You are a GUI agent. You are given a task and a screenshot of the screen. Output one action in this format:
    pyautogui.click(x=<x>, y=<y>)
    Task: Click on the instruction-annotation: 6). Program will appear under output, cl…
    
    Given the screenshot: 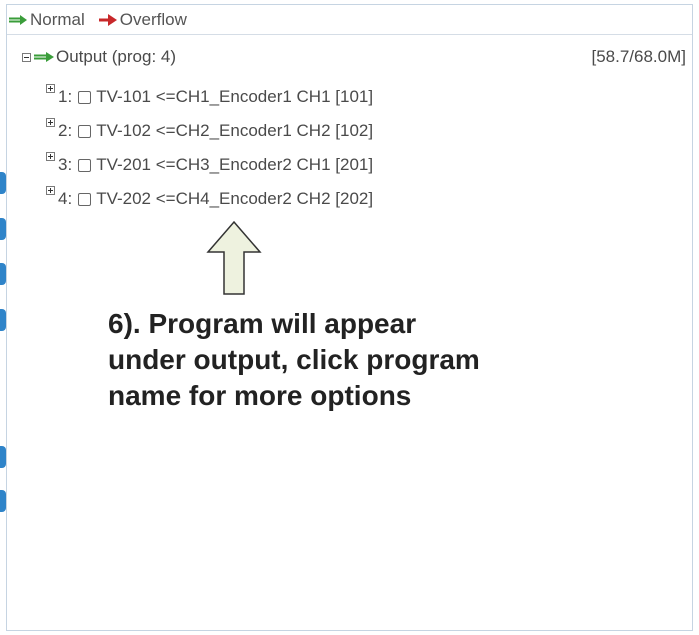 What is the action you would take?
    pyautogui.click(x=294, y=359)
    